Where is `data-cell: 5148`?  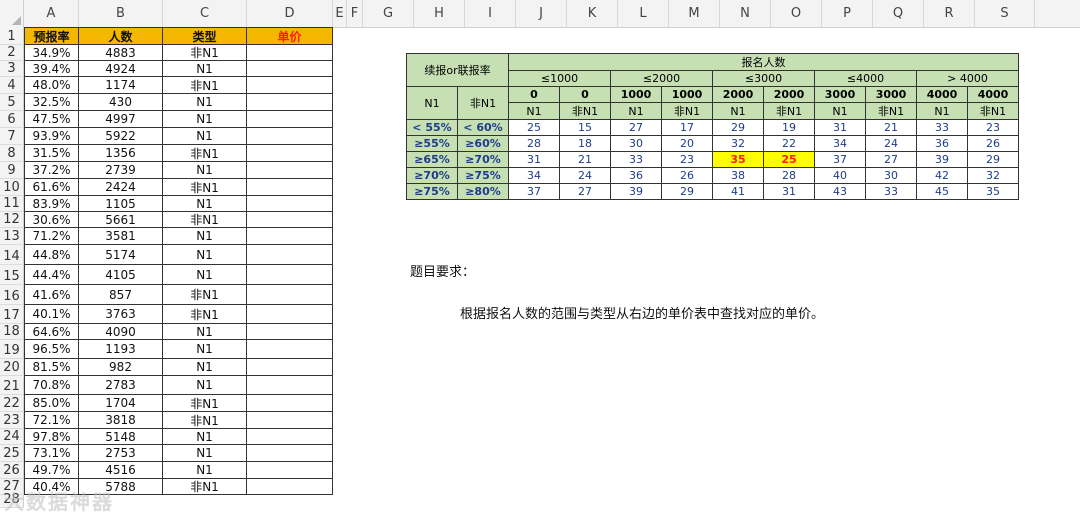
data-cell: 5148 is located at coordinates (121, 437).